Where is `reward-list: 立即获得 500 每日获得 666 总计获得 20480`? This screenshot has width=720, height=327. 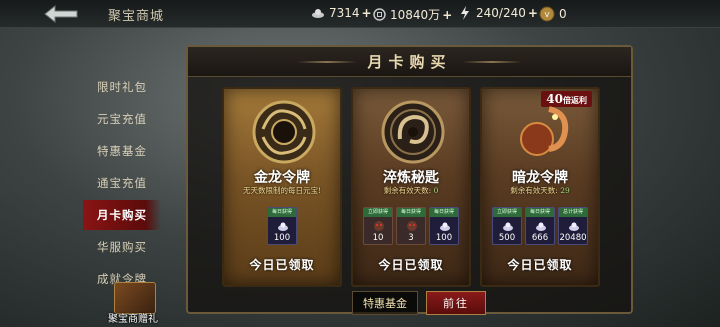 reward-list: 立即获得 500 每日获得 666 总计获得 20480 is located at coordinates (540, 226).